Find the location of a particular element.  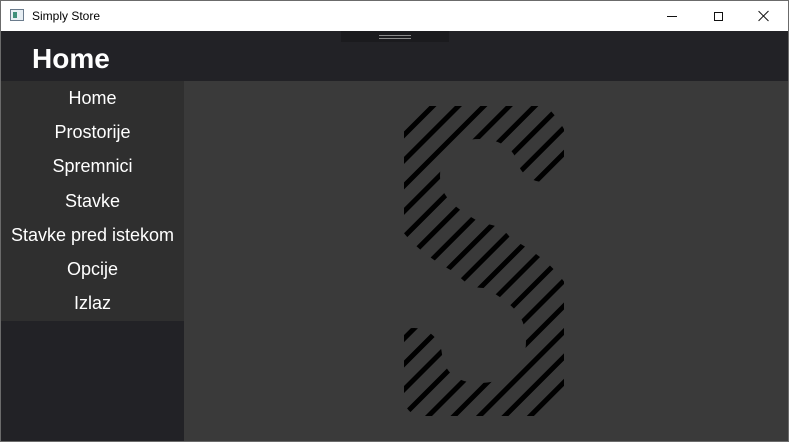

sidebar-item-izlaz: Izlaz is located at coordinates (92, 303).